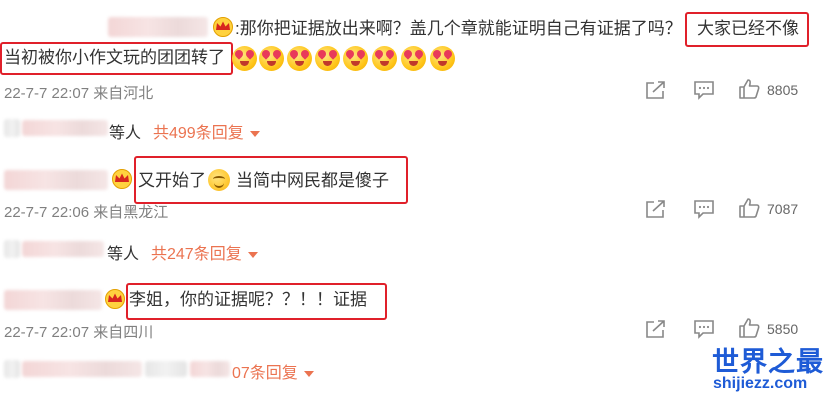 Image resolution: width=835 pixels, height=401 pixels. I want to click on watermark-title: 世界之最, so click(768, 362).